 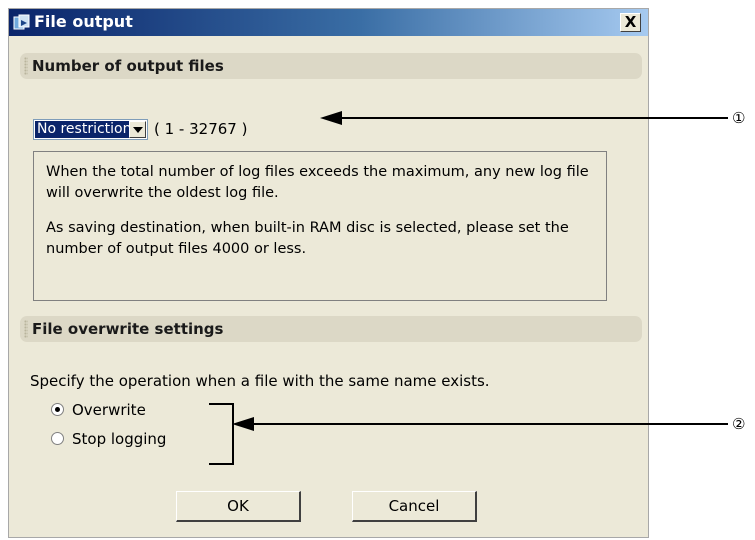 I want to click on callout-number-2: ②, so click(x=739, y=424).